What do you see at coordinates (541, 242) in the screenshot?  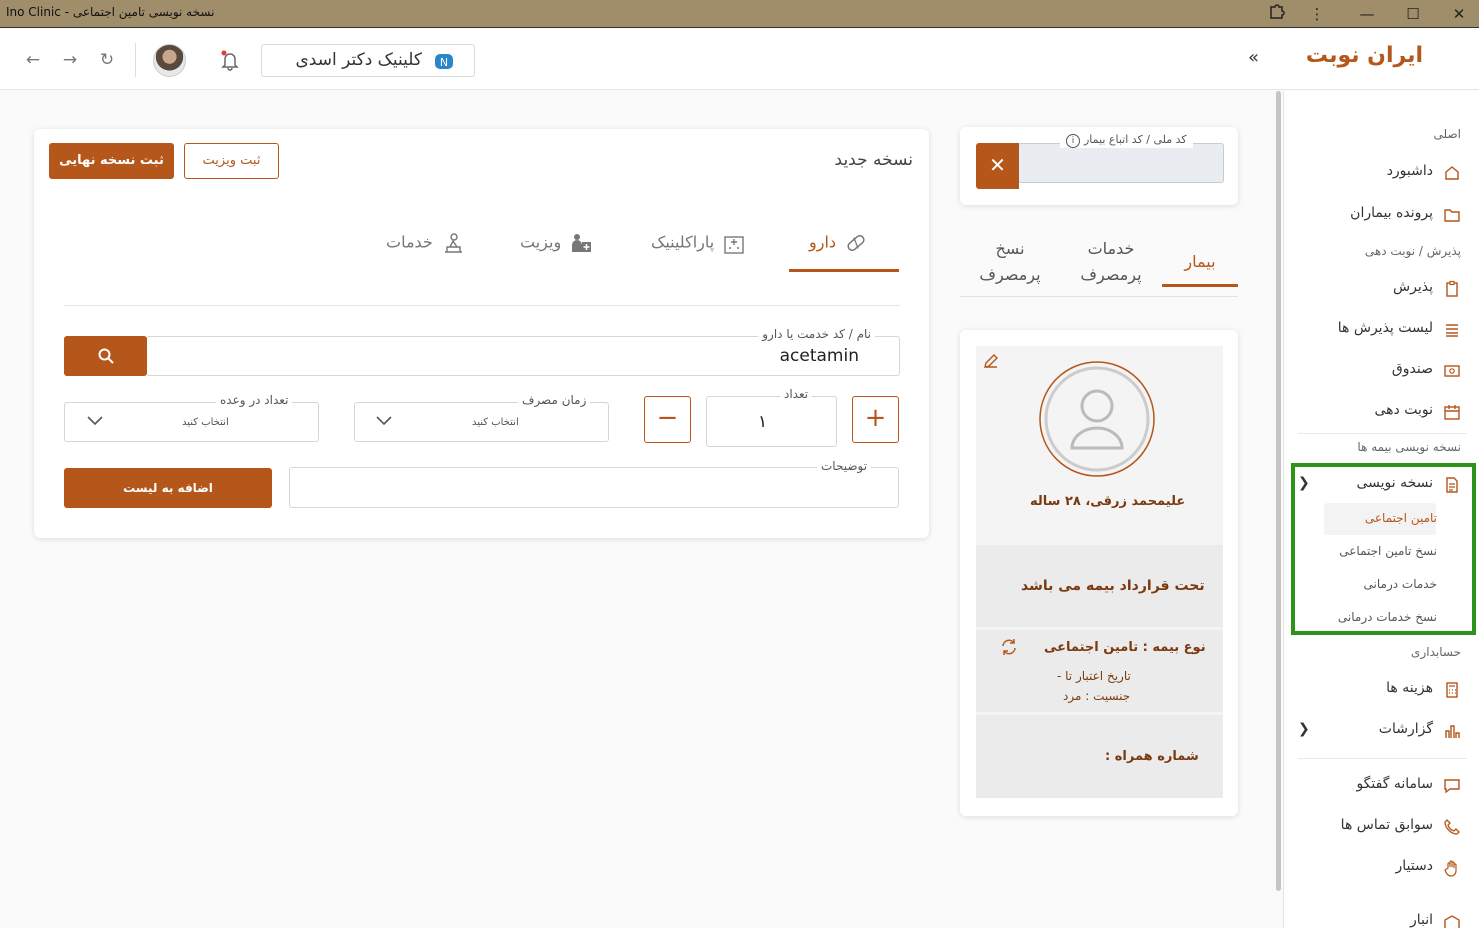 I see `tab-visit-label: ویزیت` at bounding box center [541, 242].